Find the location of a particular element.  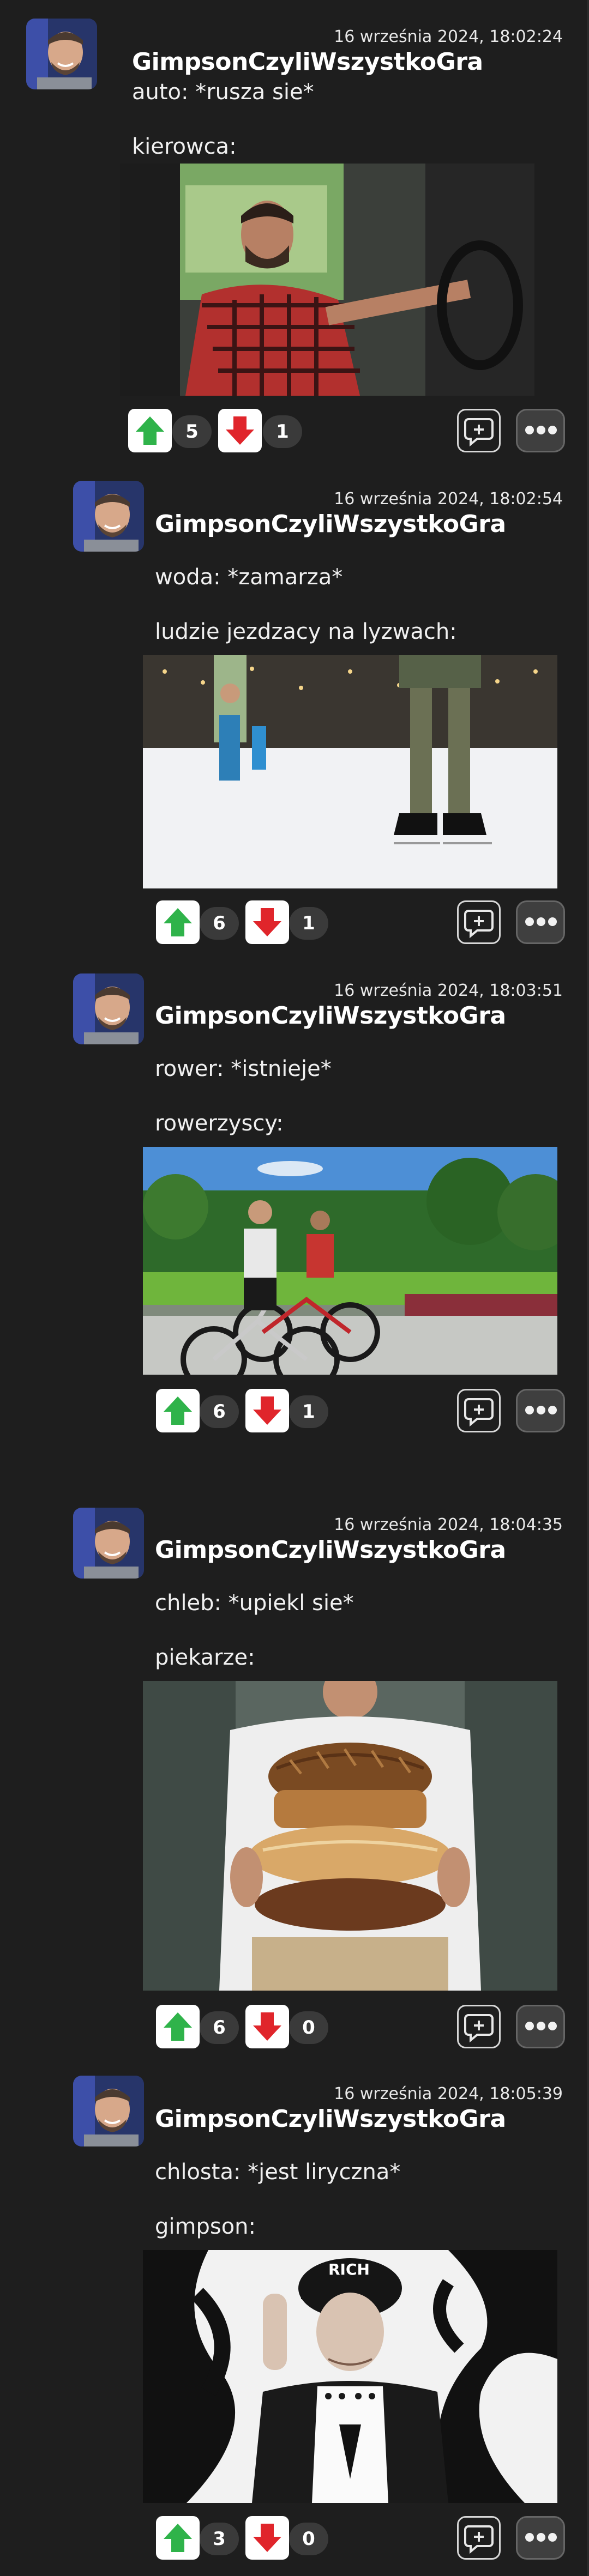

post-date: 16 września 2024, 18:05:39 is located at coordinates (449, 2093).